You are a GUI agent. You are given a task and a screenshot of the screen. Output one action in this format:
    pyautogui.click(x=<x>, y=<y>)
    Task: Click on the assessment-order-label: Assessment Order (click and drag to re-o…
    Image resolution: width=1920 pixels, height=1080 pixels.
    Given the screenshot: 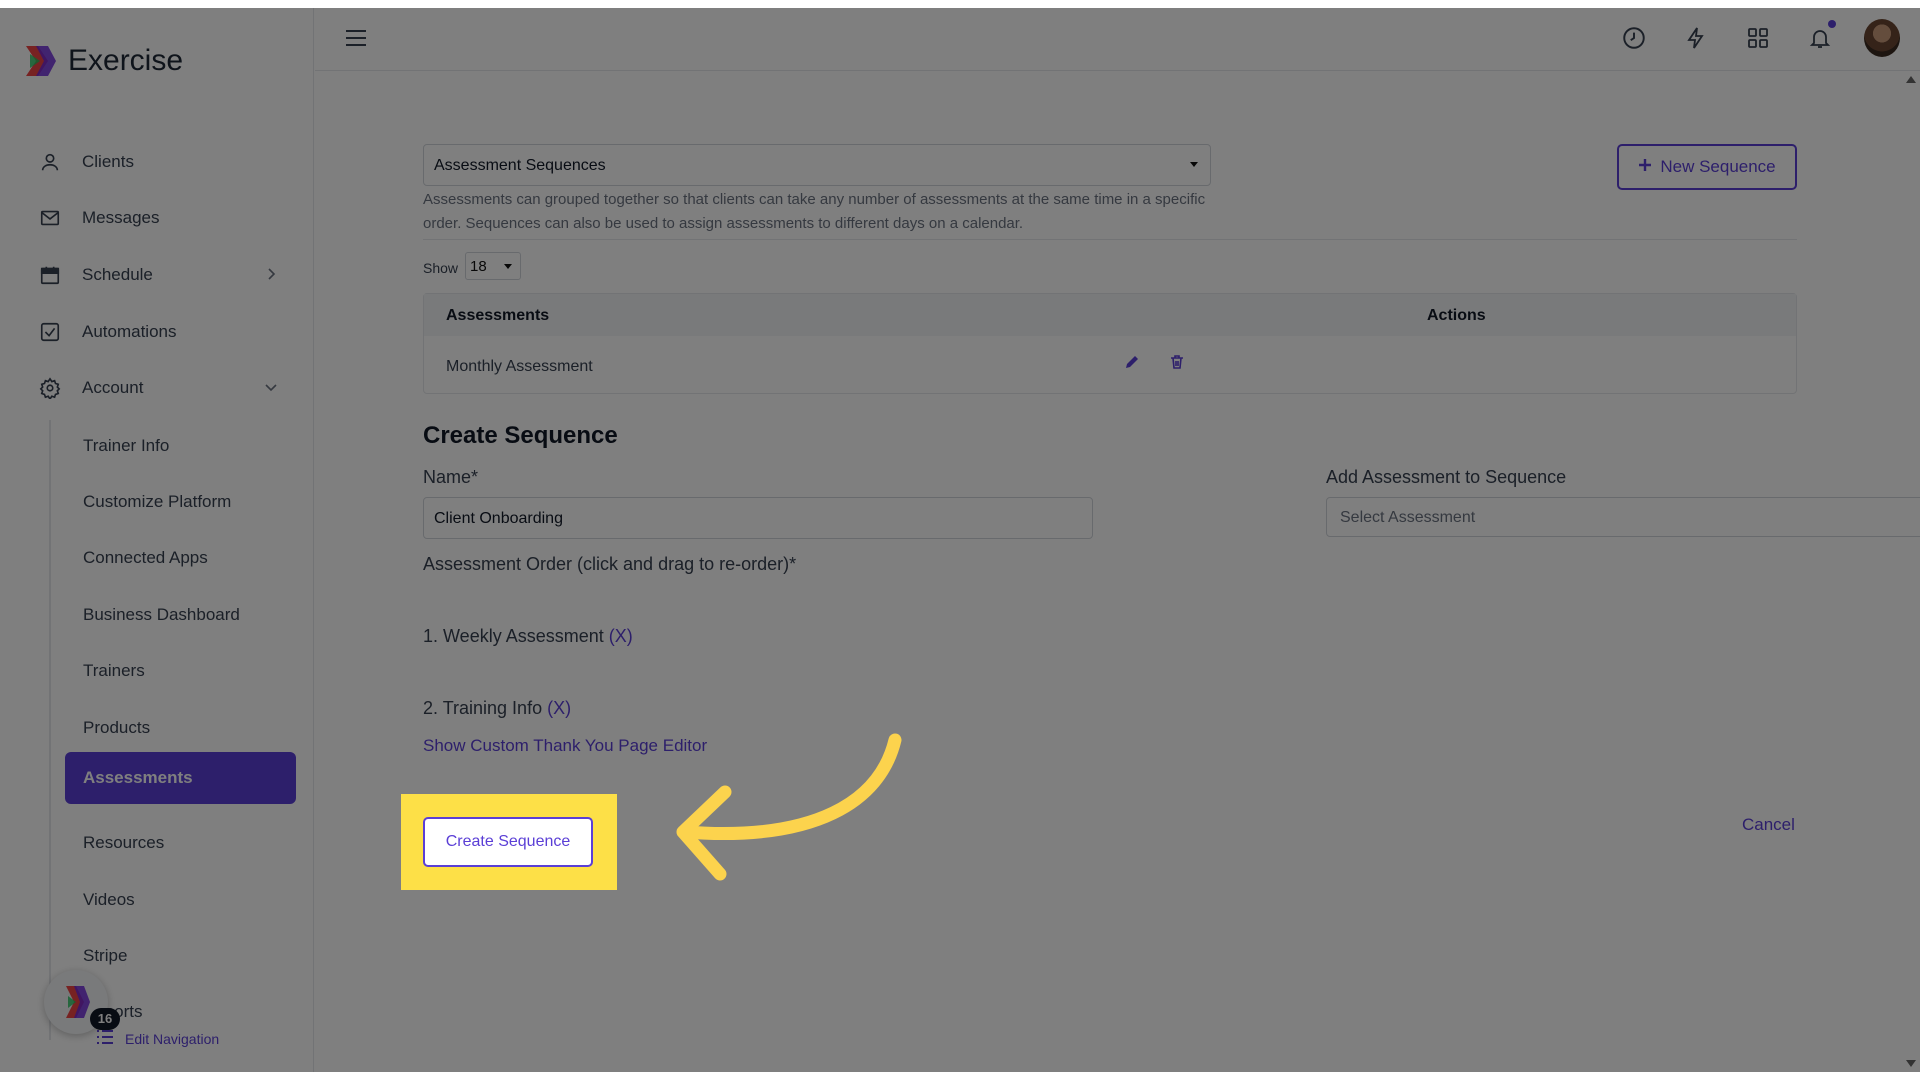 What is the action you would take?
    pyautogui.click(x=610, y=564)
    